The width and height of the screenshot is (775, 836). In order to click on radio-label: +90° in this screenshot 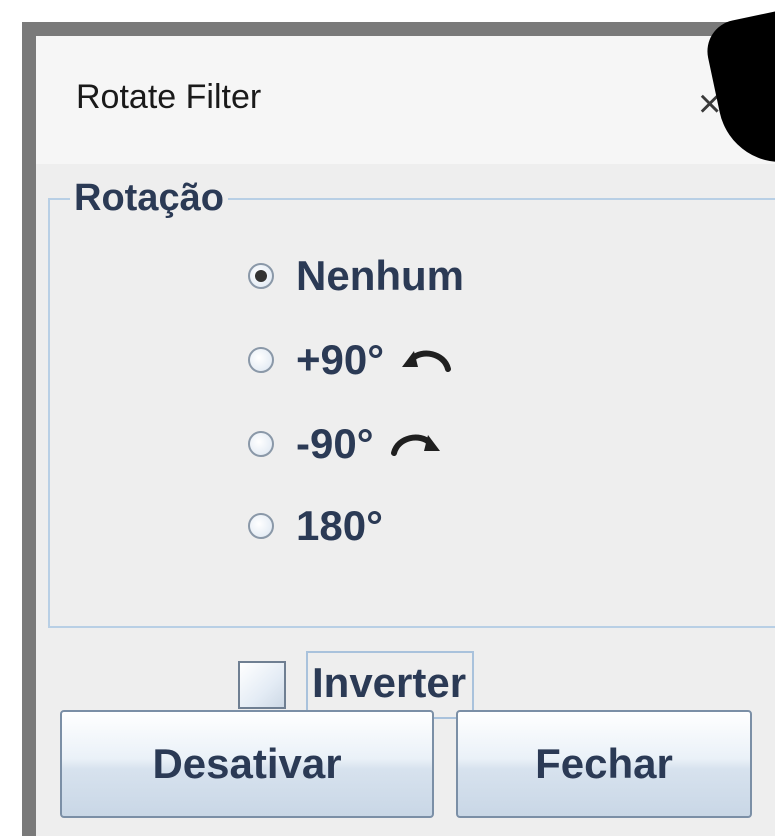, I will do `click(340, 359)`.